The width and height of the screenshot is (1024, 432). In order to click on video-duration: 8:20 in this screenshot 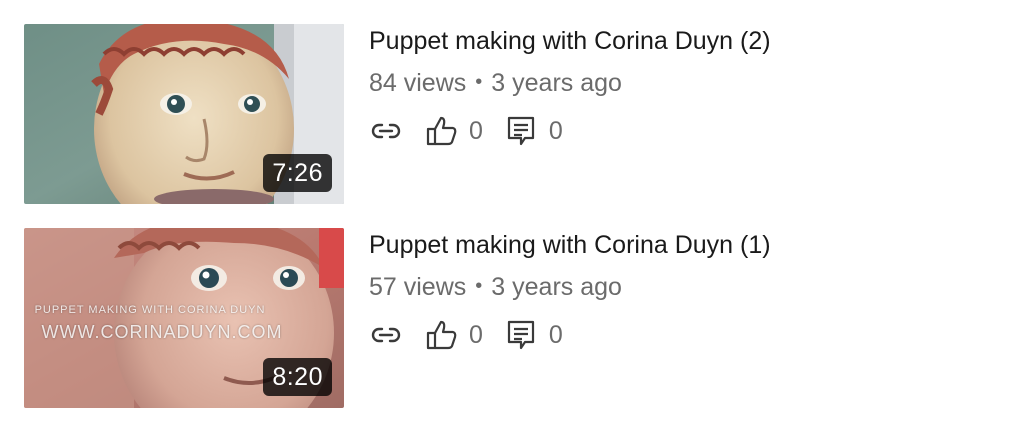, I will do `click(297, 377)`.